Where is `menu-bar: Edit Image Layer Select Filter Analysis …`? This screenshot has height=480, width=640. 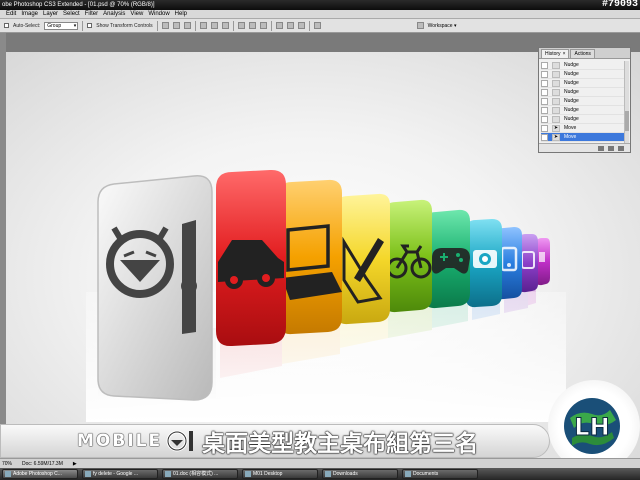 menu-bar: Edit Image Layer Select Filter Analysis … is located at coordinates (320, 14).